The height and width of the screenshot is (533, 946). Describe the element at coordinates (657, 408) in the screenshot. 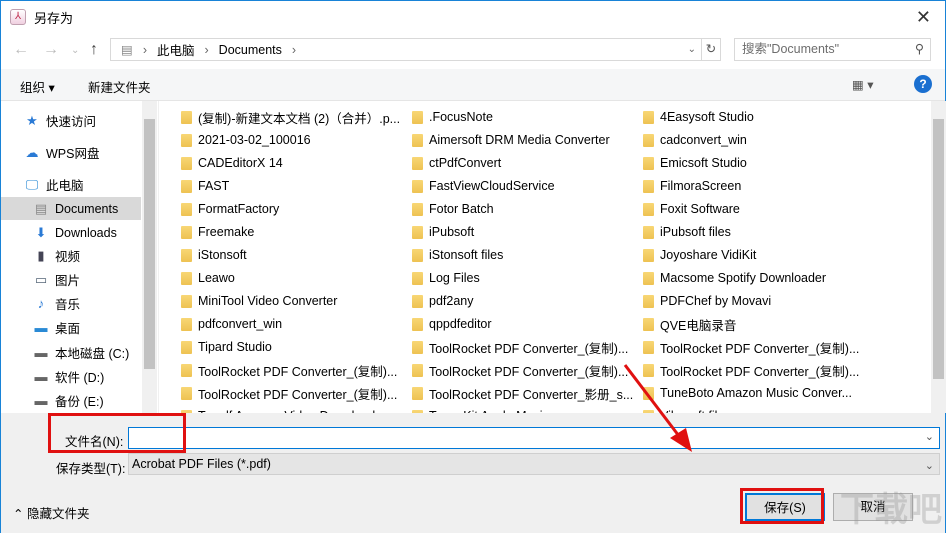

I see `annotation-arrow` at that location.